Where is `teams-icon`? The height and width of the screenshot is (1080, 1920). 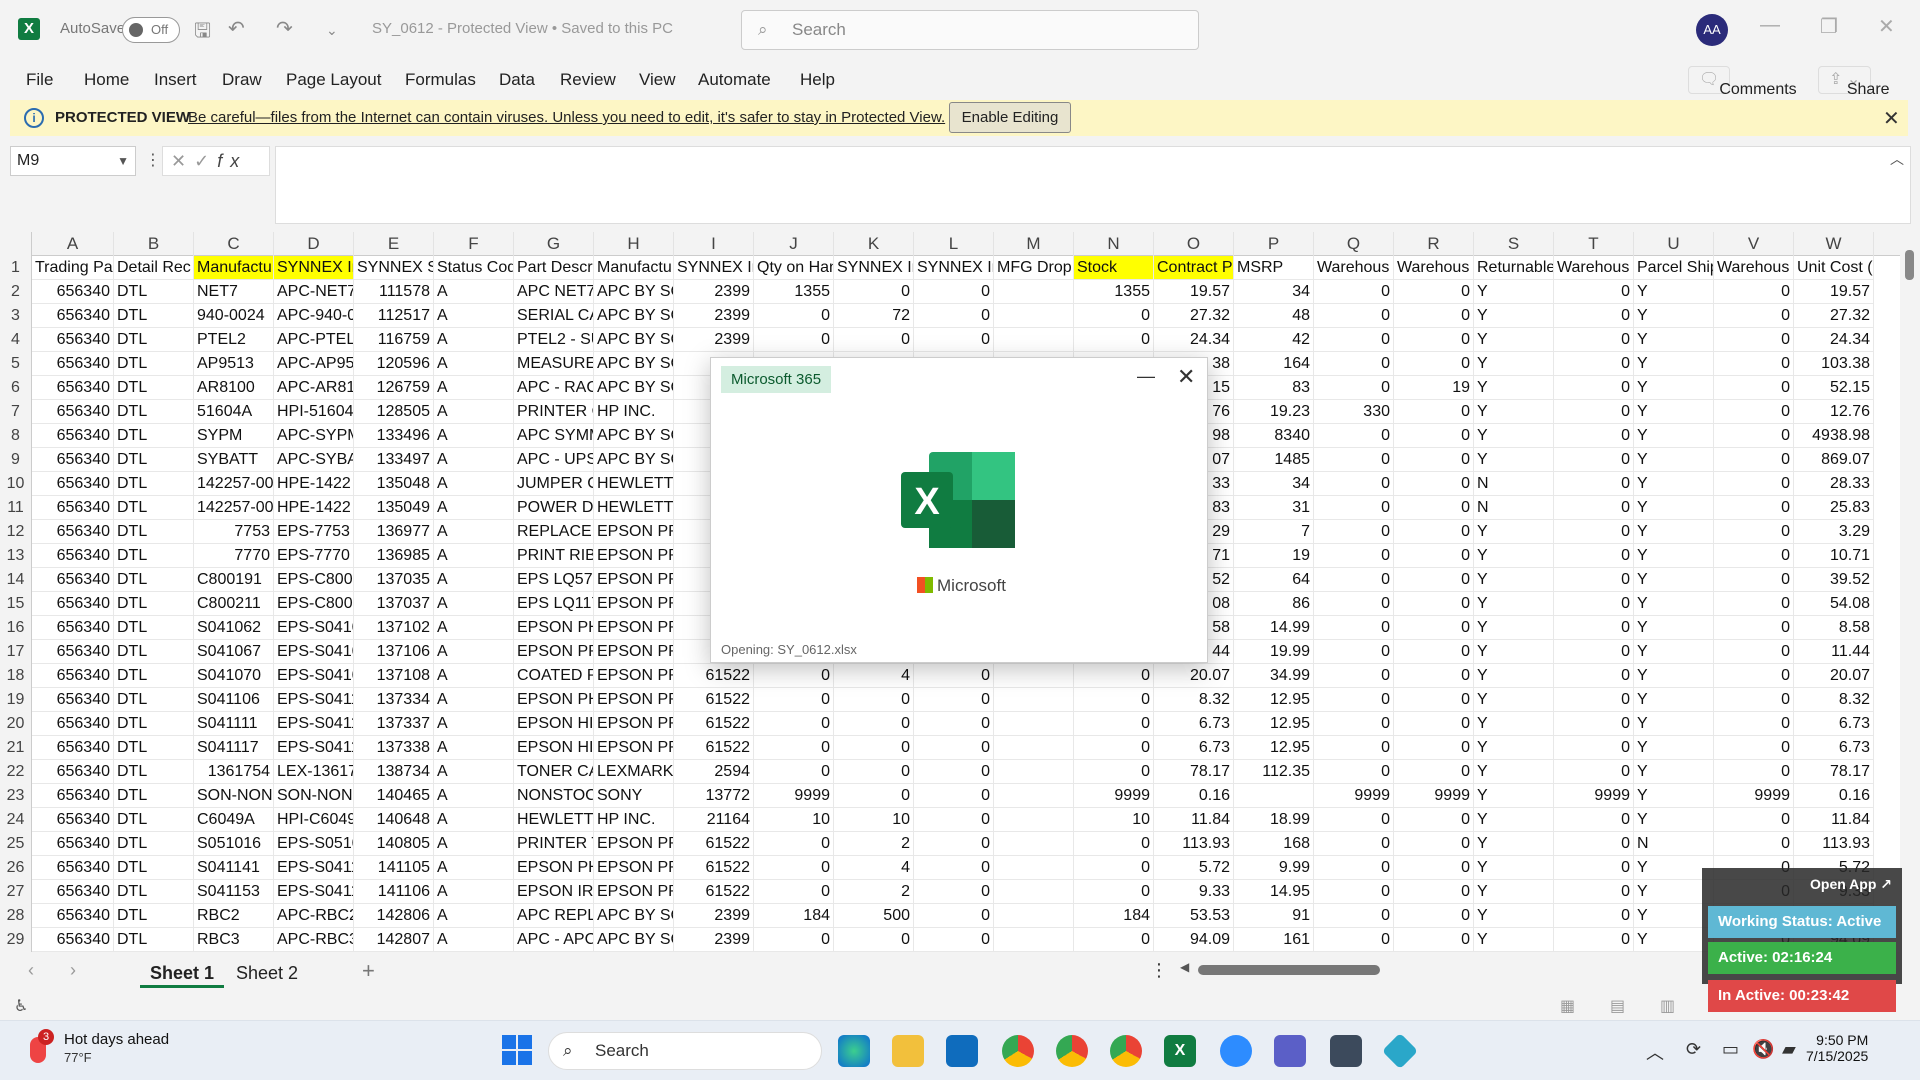 teams-icon is located at coordinates (1290, 1051).